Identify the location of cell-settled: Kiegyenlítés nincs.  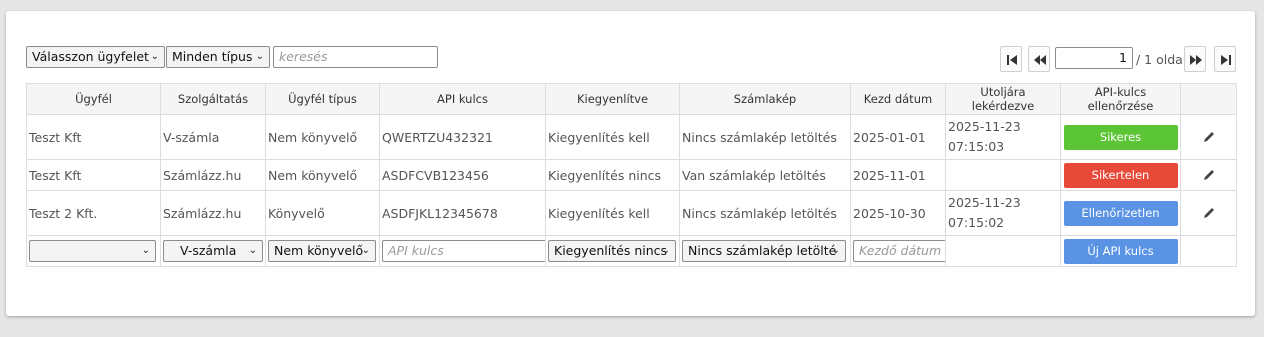
(612, 175).